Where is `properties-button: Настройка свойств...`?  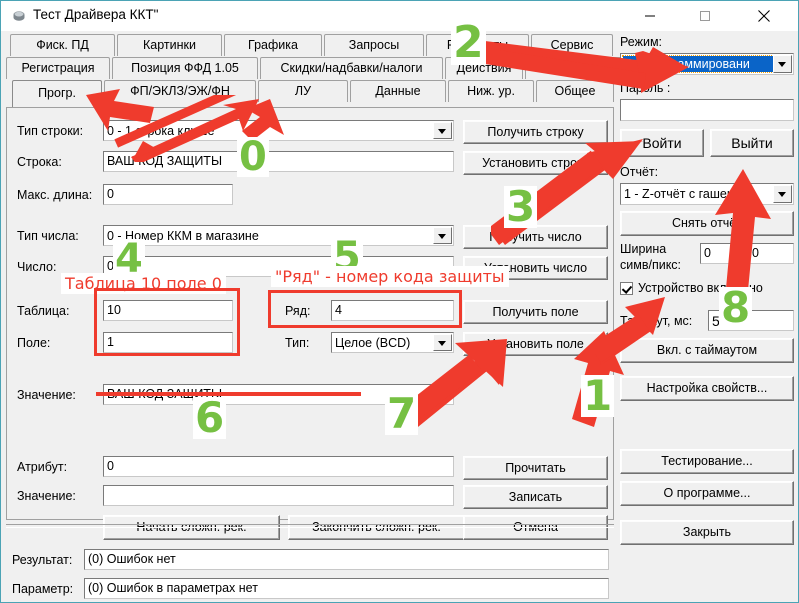 properties-button: Настройка свойств... is located at coordinates (707, 388).